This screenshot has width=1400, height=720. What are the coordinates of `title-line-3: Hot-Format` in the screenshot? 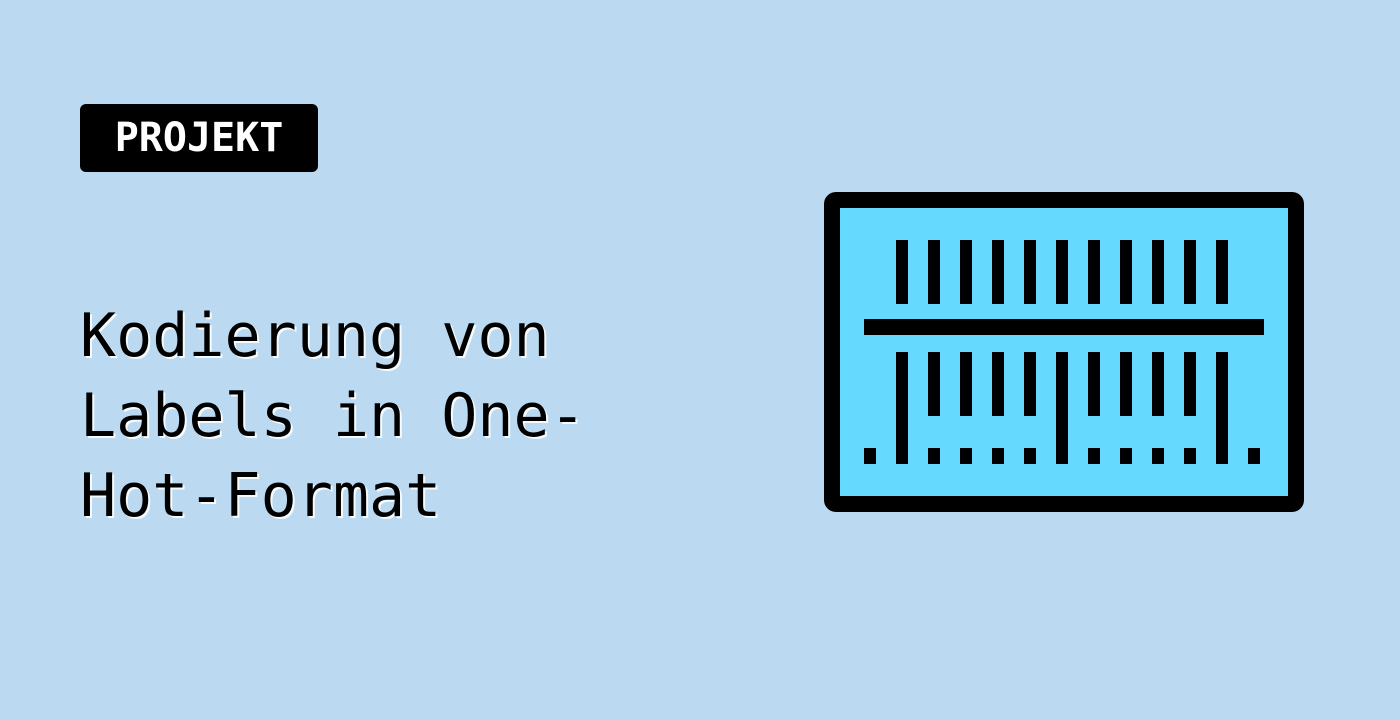 It's located at (261, 496).